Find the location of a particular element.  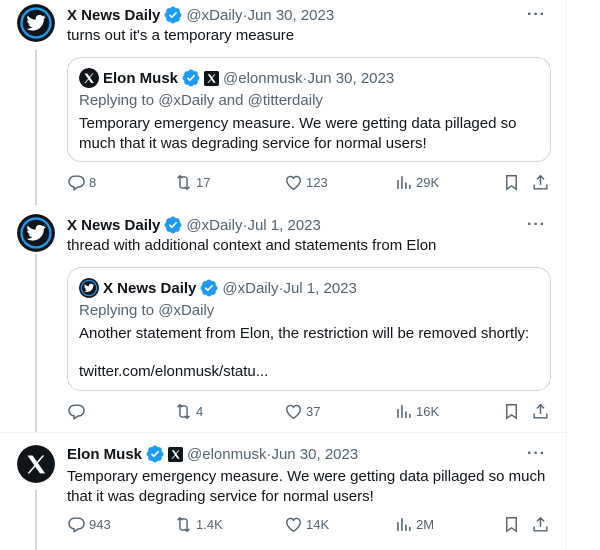

tweet-header: X News Daily @xDaily · Jul 1, 2023 is located at coordinates (311, 225).